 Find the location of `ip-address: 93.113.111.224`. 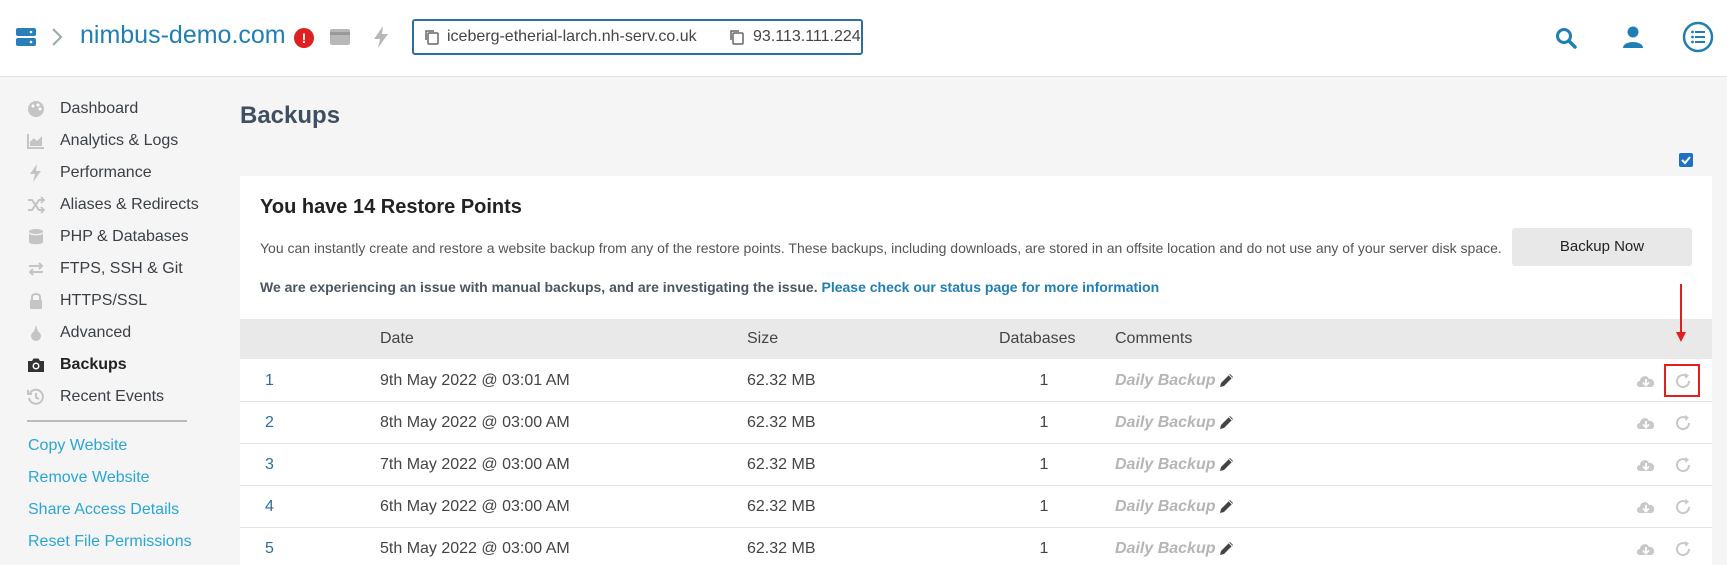

ip-address: 93.113.111.224 is located at coordinates (807, 37).